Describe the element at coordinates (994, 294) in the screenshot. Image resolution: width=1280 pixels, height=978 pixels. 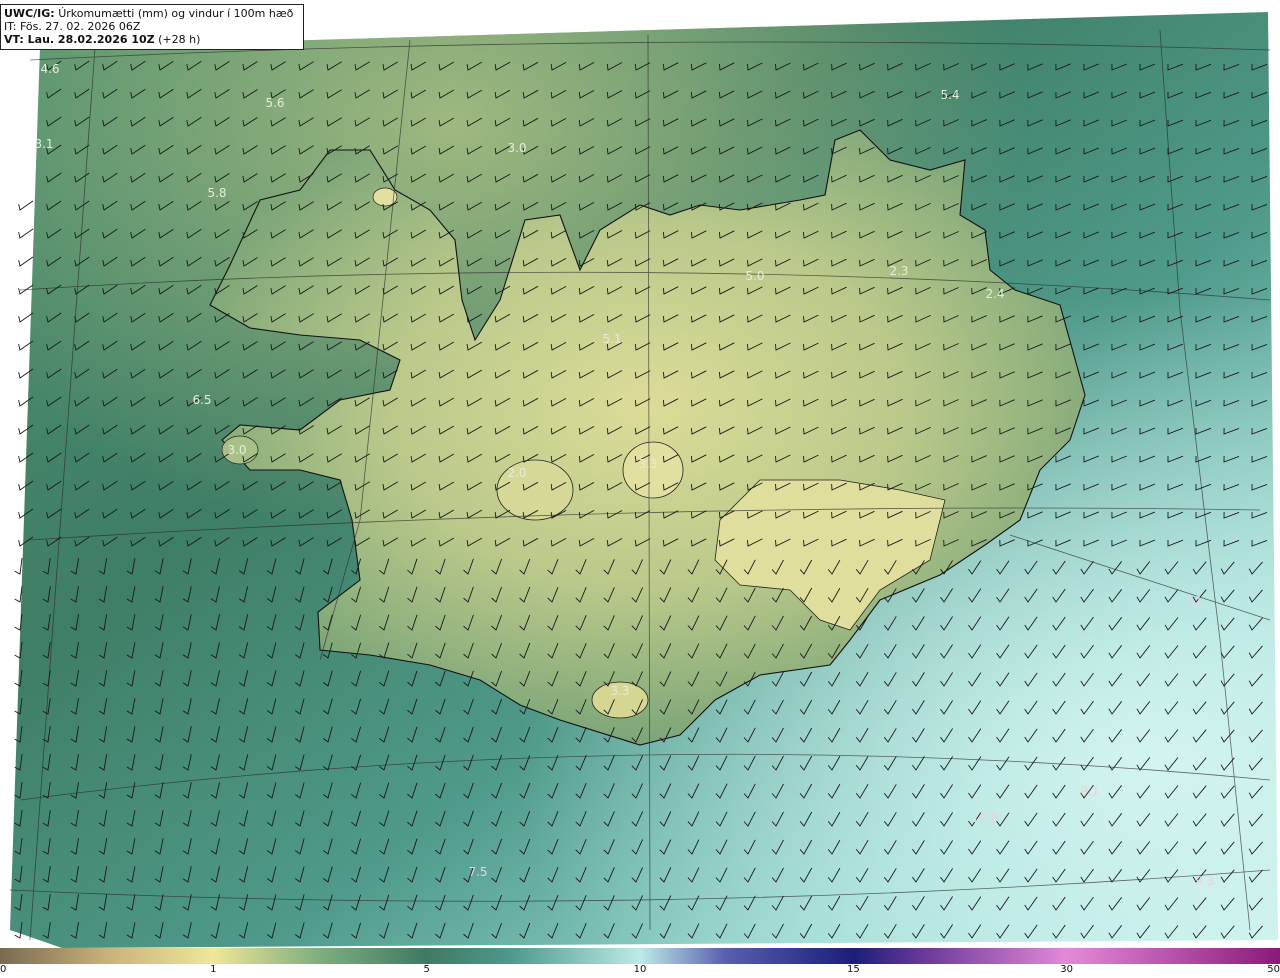
I see `value-label: 2.4` at that location.